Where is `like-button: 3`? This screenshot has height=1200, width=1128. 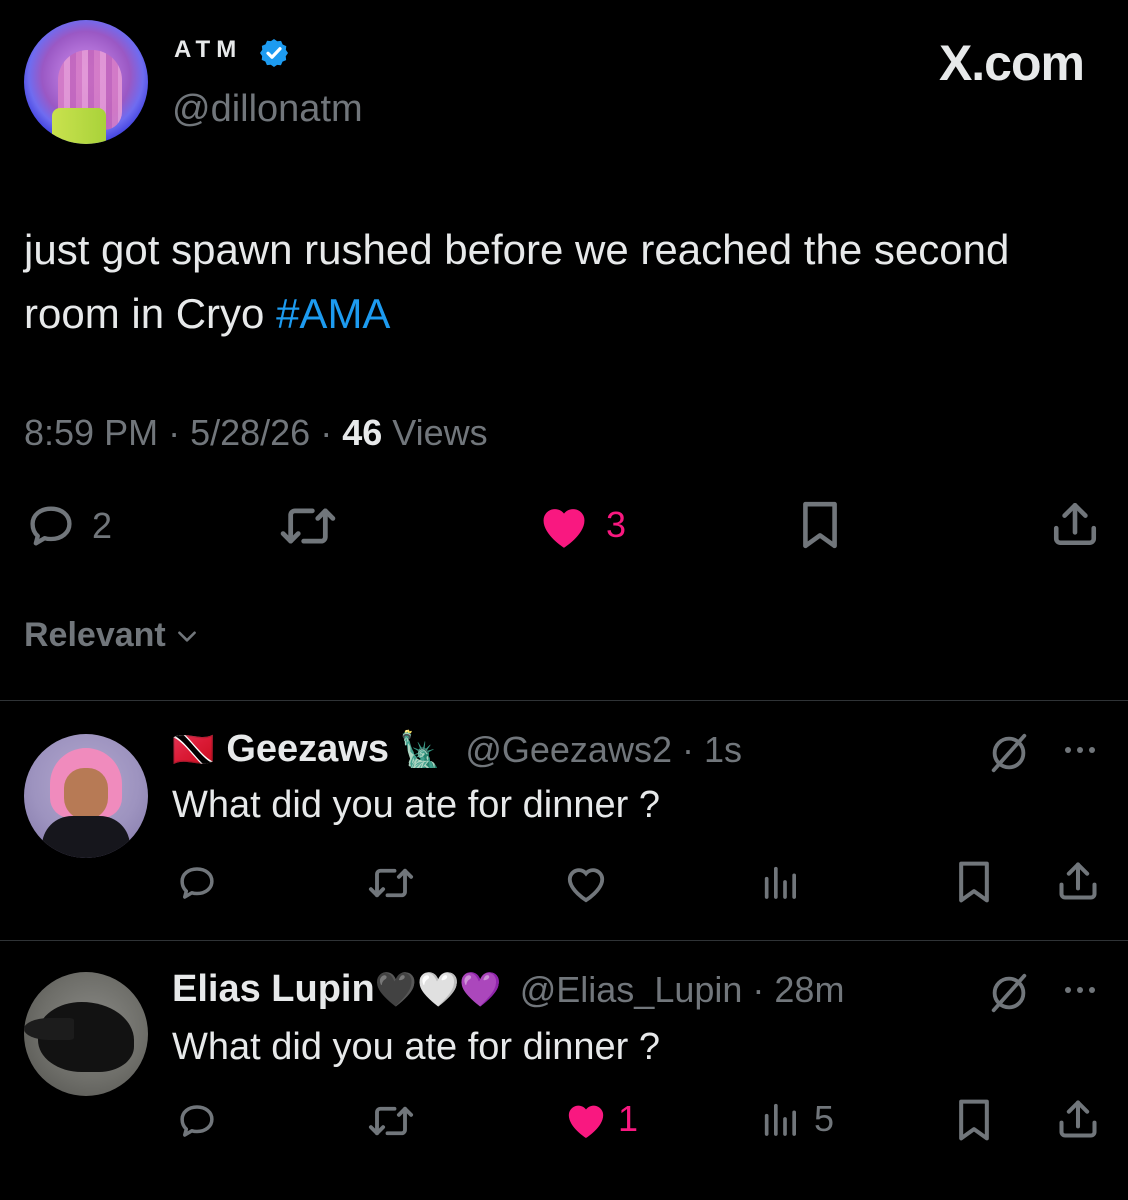 like-button: 3 is located at coordinates (581, 525).